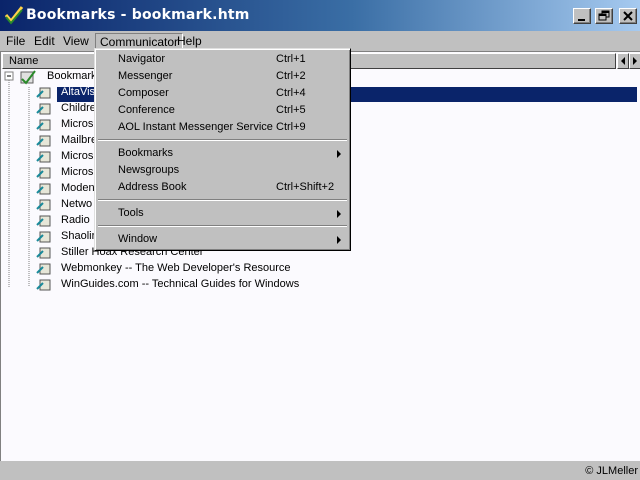 Image resolution: width=640 pixels, height=480 pixels. I want to click on scroll-right-button, so click(634, 61).